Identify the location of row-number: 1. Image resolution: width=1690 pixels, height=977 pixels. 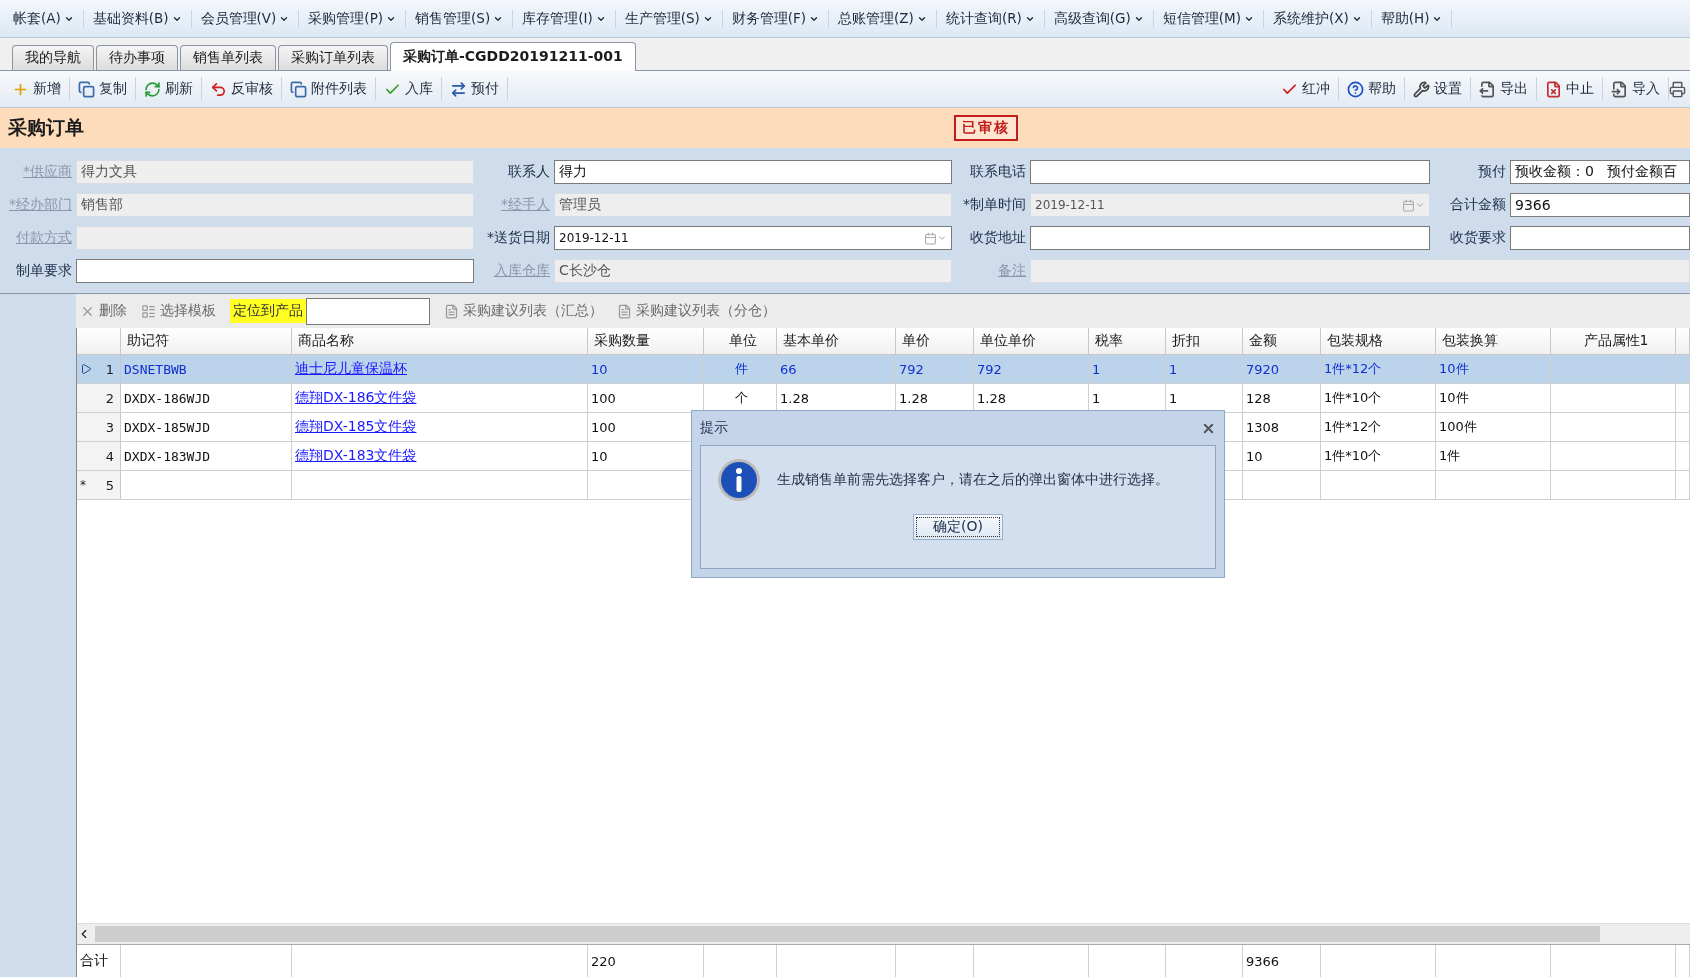
(109, 369).